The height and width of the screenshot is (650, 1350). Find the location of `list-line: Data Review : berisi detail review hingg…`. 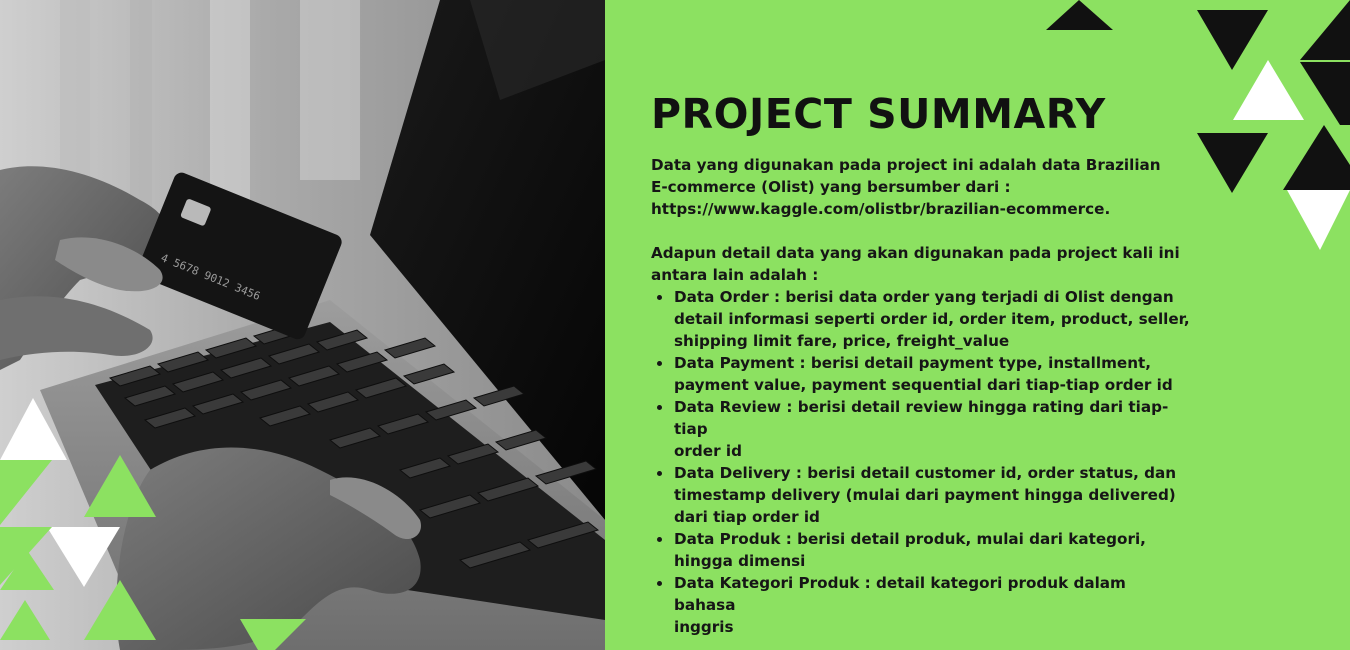

list-line: Data Review : berisi detail review hingg… is located at coordinates (921, 418).